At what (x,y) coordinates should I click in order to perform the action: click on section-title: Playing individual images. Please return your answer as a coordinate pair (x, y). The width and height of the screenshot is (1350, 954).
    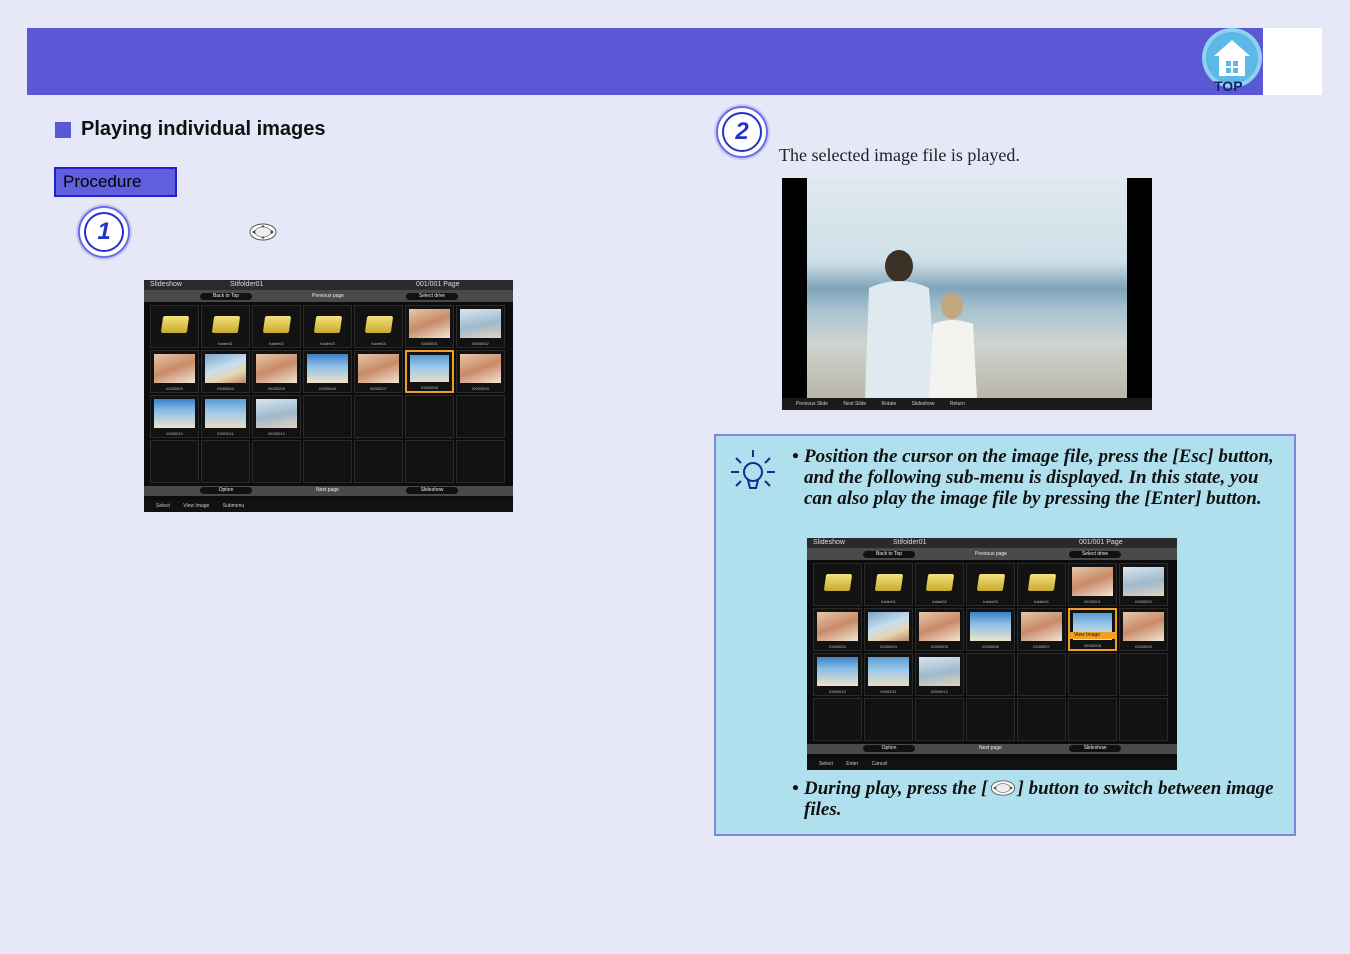
    Looking at the image, I should click on (190, 129).